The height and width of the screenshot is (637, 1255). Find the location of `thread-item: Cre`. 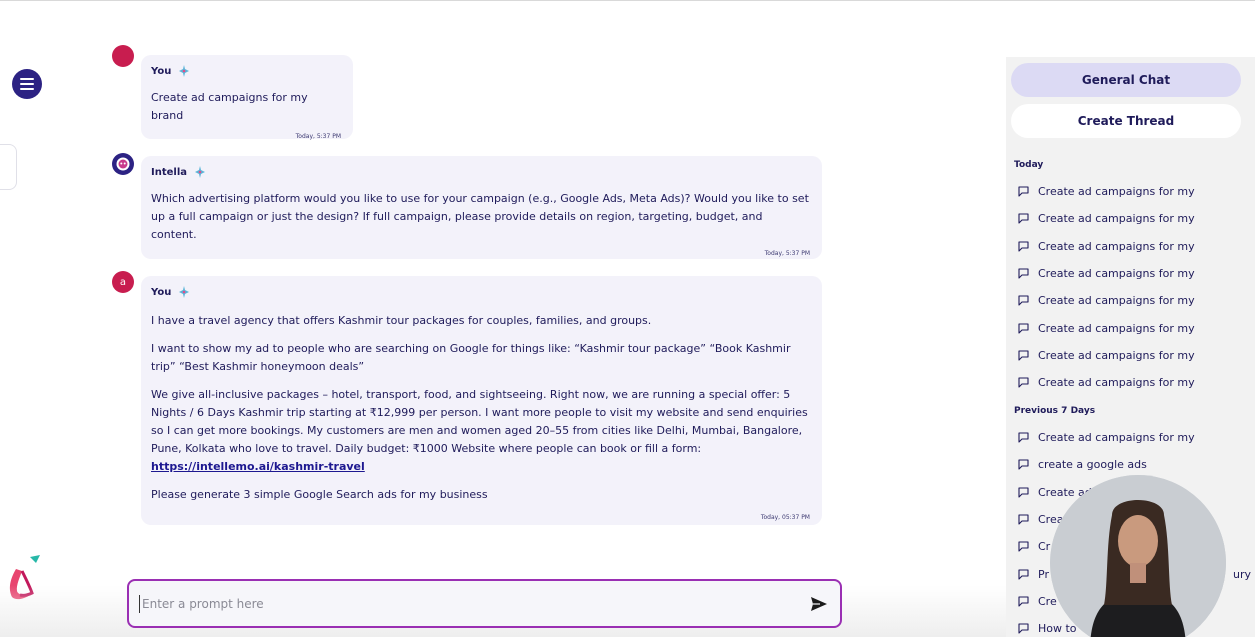

thread-item: Cre is located at coordinates (1037, 601).